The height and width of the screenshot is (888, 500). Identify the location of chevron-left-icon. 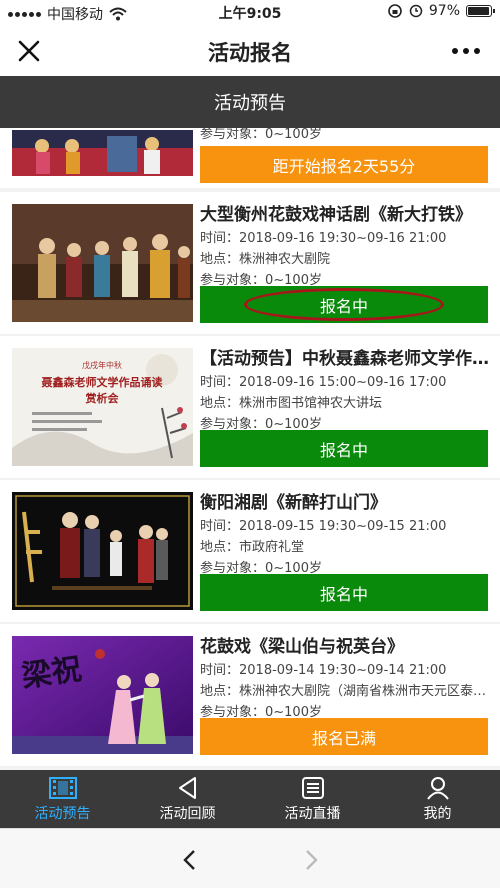
(189, 860).